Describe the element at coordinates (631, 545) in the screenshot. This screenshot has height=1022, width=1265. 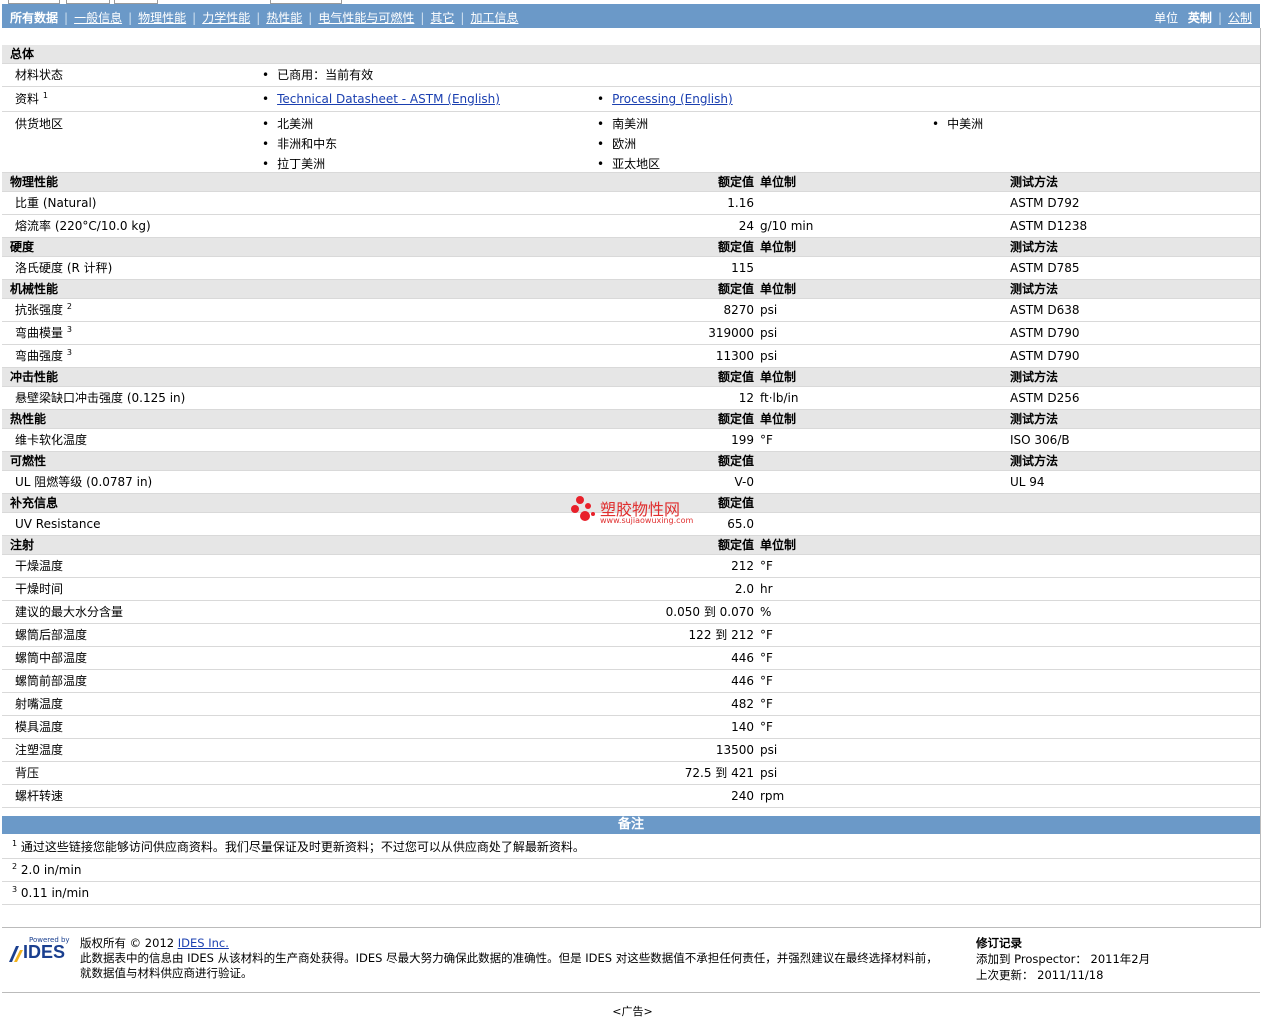
I see `section-header: 注射 额定值 单位制` at that location.